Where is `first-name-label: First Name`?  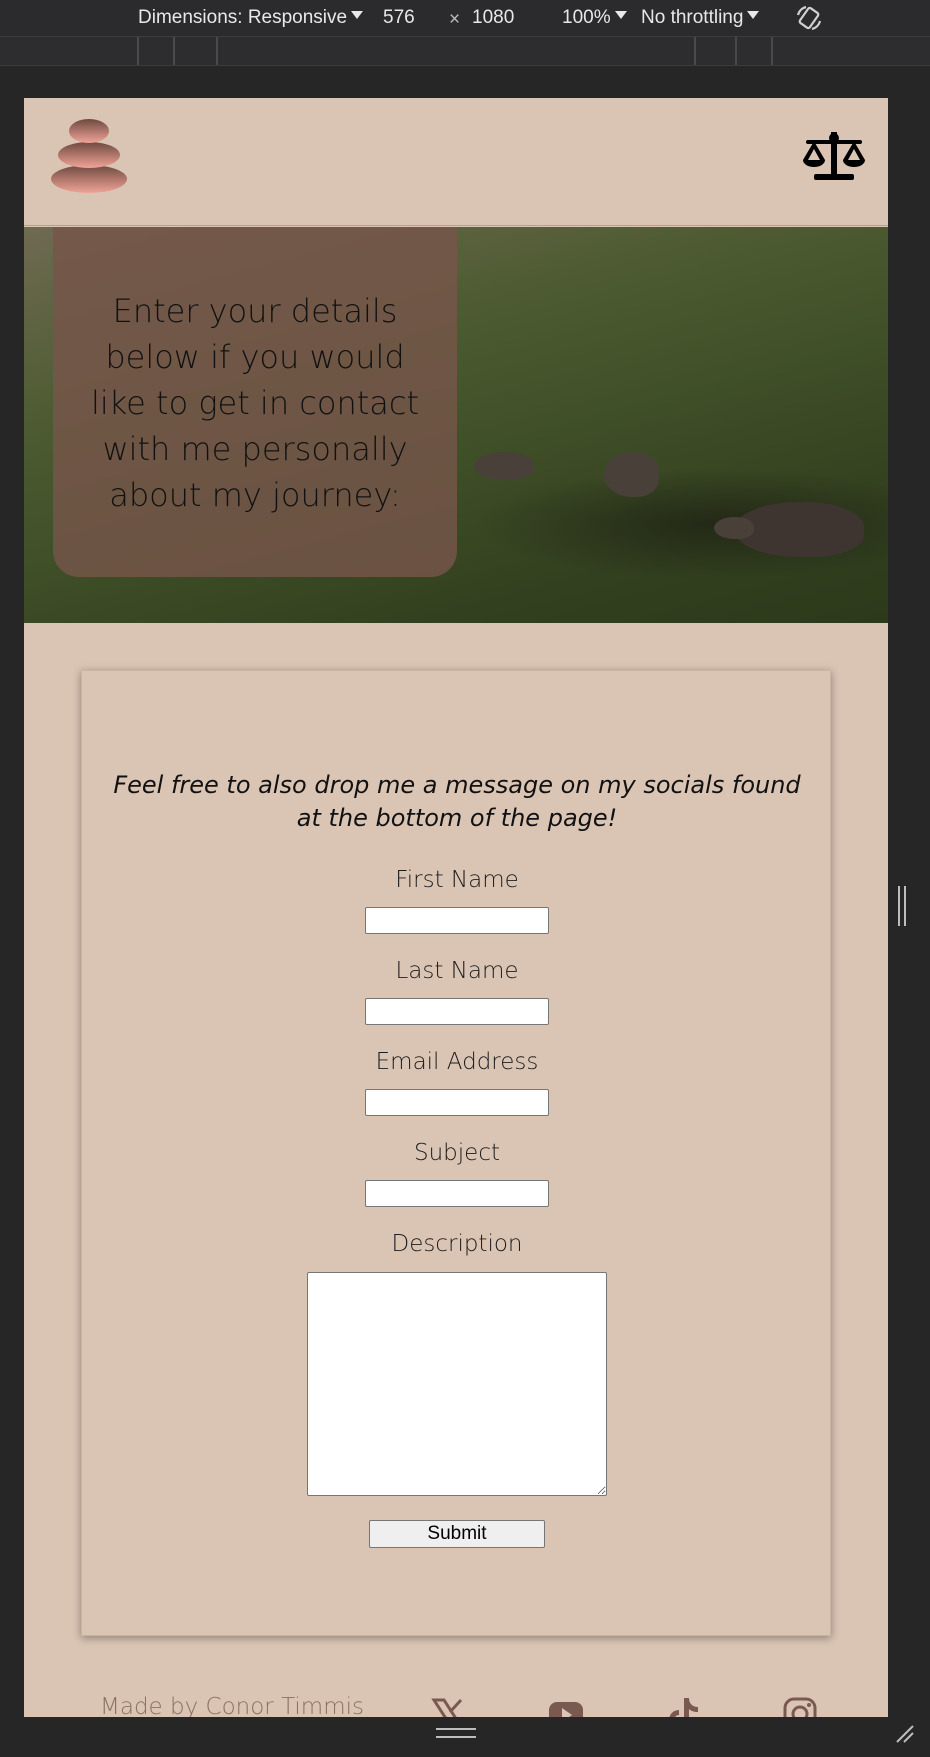 first-name-label: First Name is located at coordinates (457, 880).